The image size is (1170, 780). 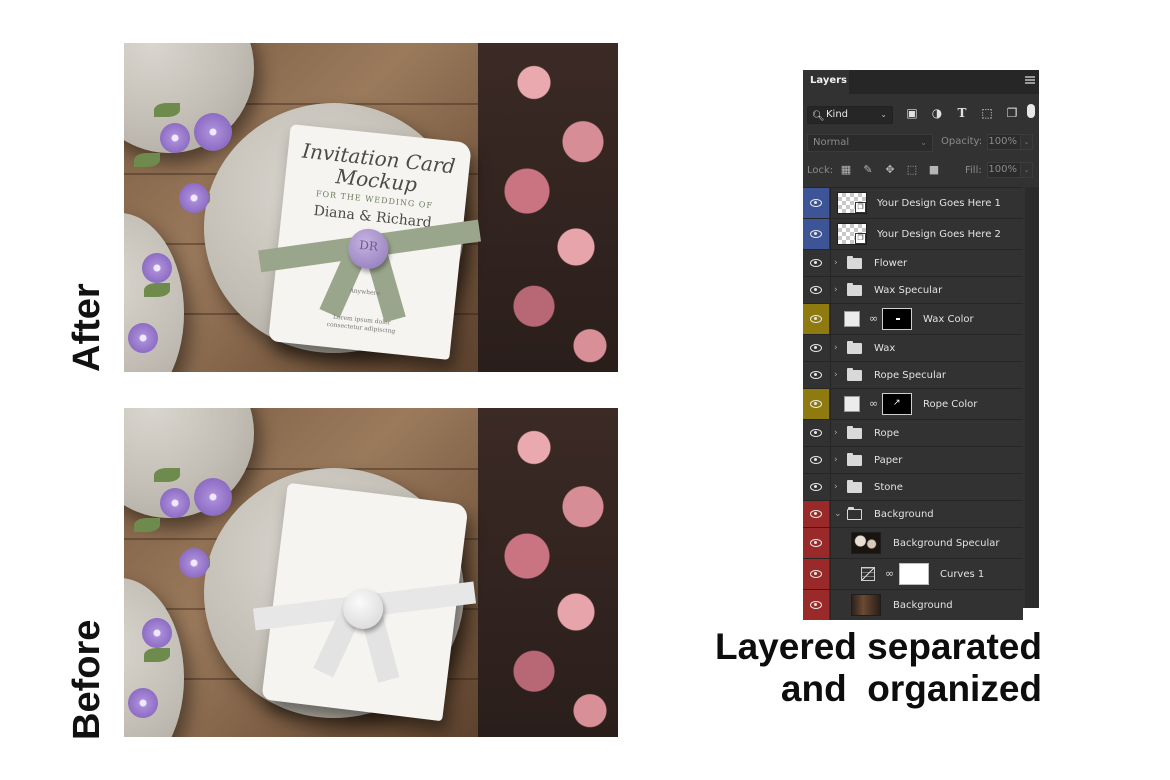 I want to click on layer-row: Background Specular, so click(x=913, y=542).